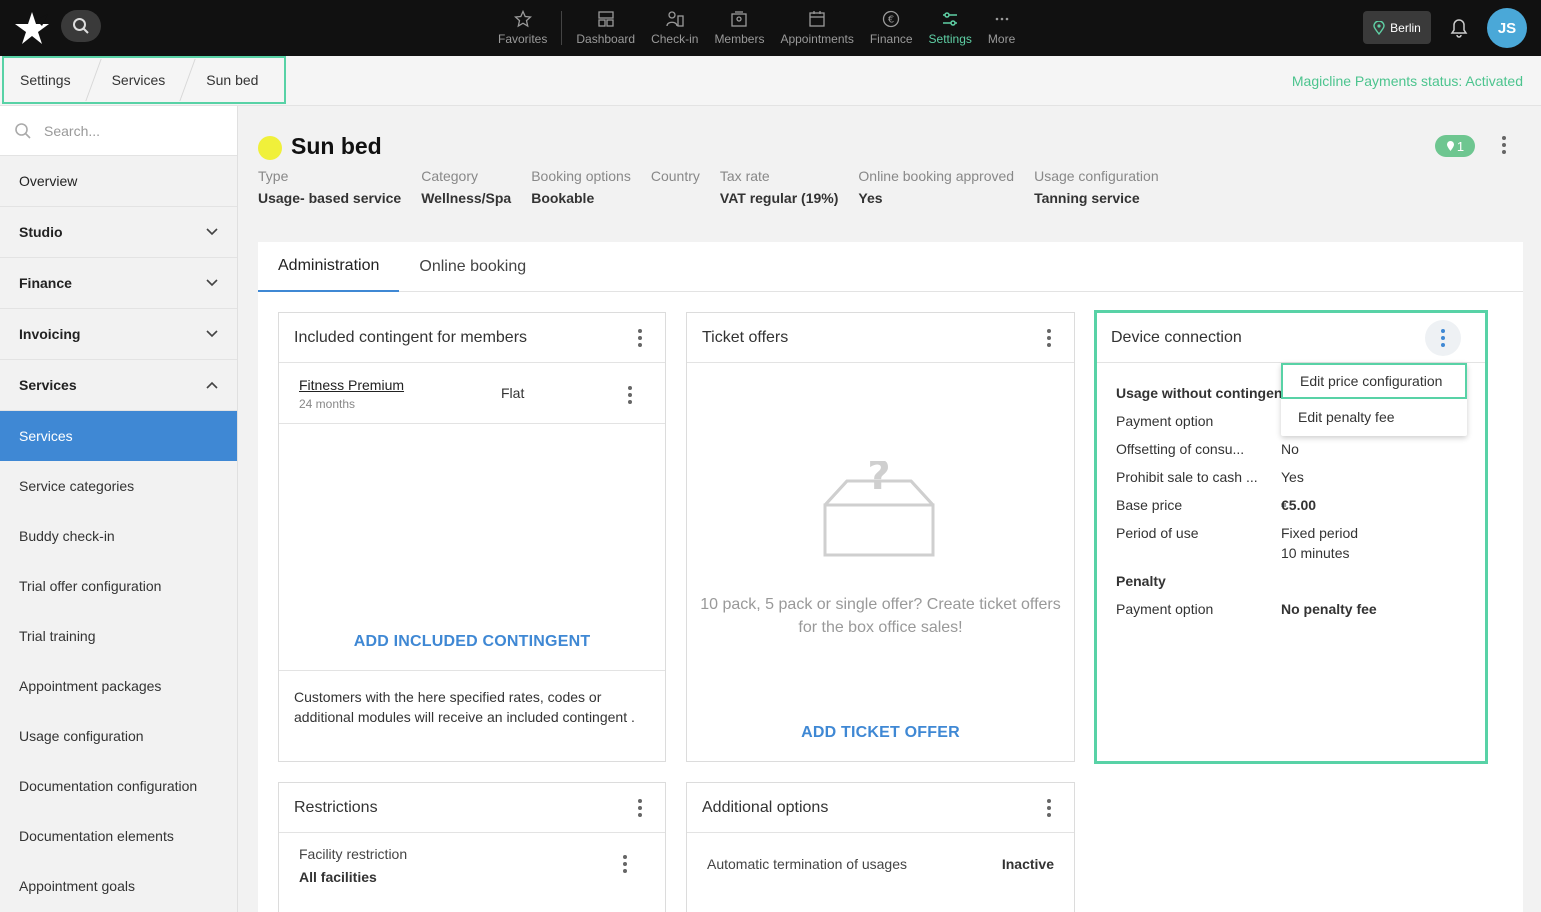 This screenshot has height=912, width=1541. What do you see at coordinates (744, 176) in the screenshot?
I see `meta-label: Tax rate` at bounding box center [744, 176].